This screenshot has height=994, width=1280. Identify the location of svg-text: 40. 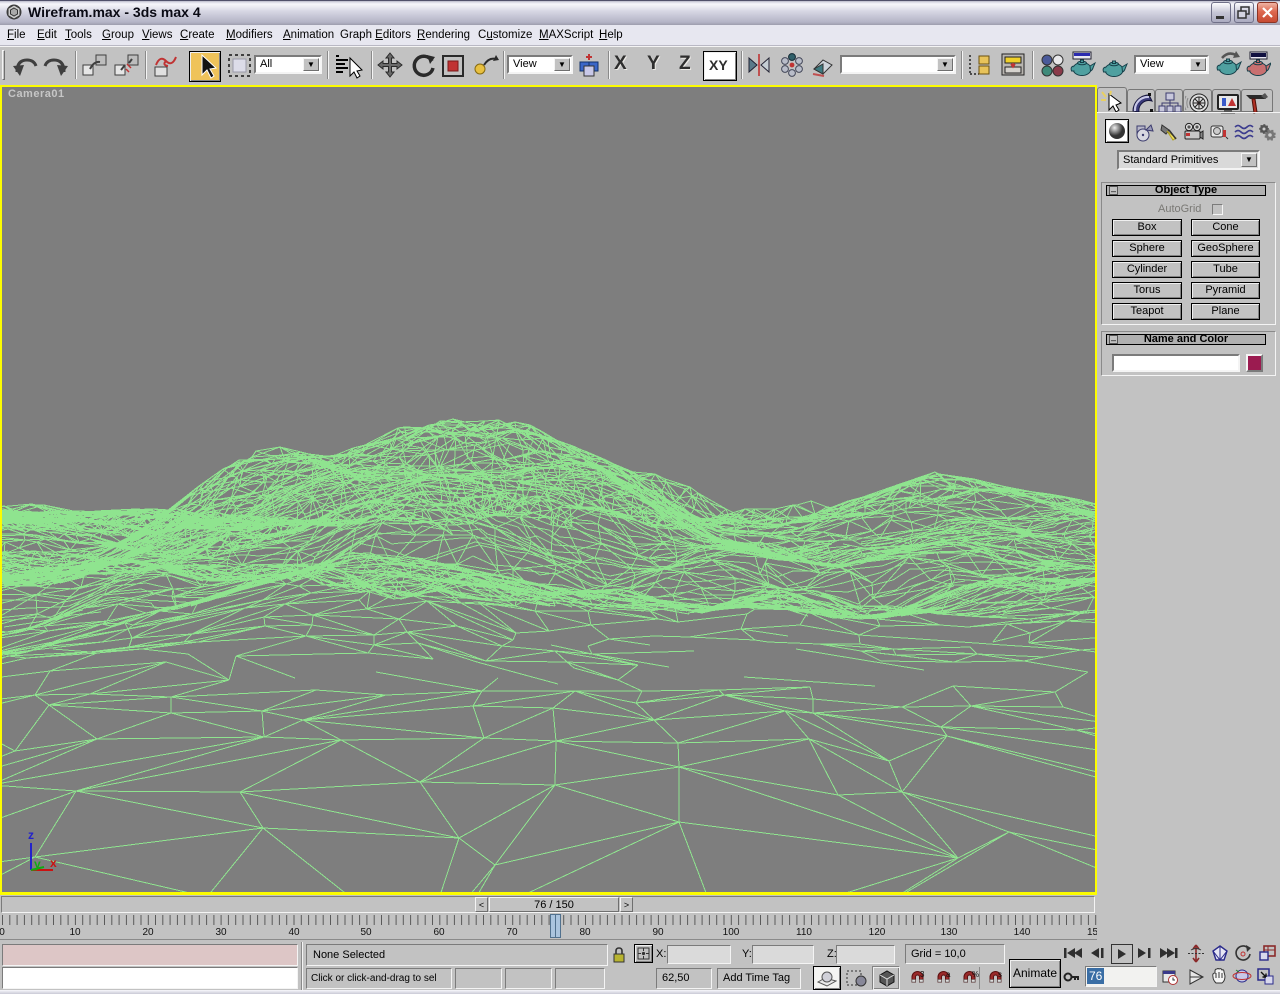
(294, 932).